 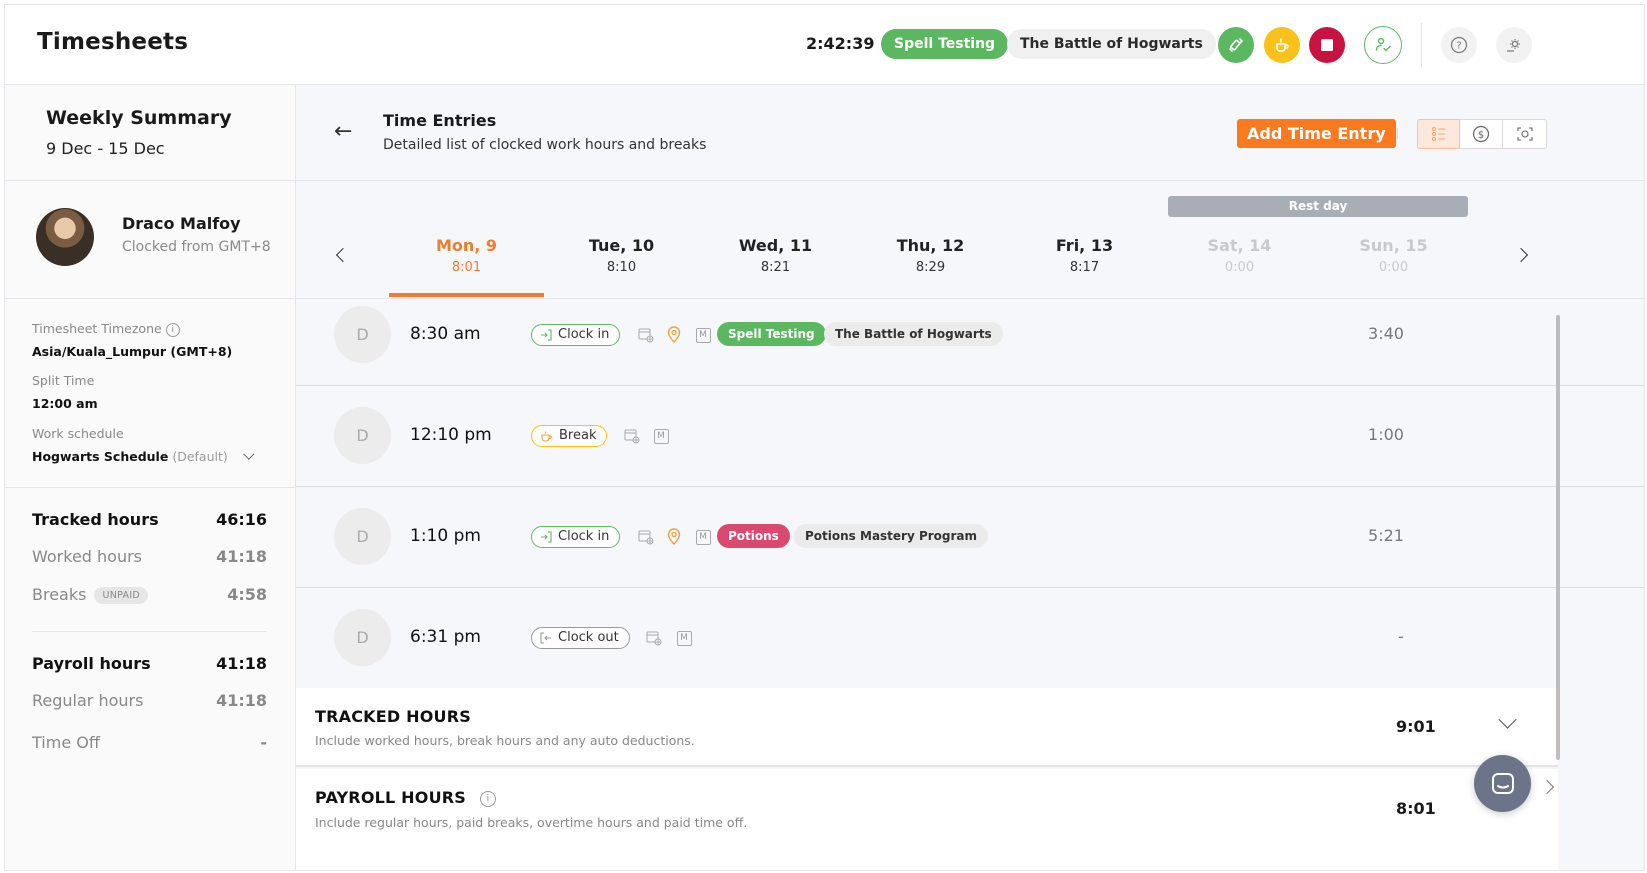 I want to click on timezone-label-text: Timesheet Timezone, so click(x=97, y=328).